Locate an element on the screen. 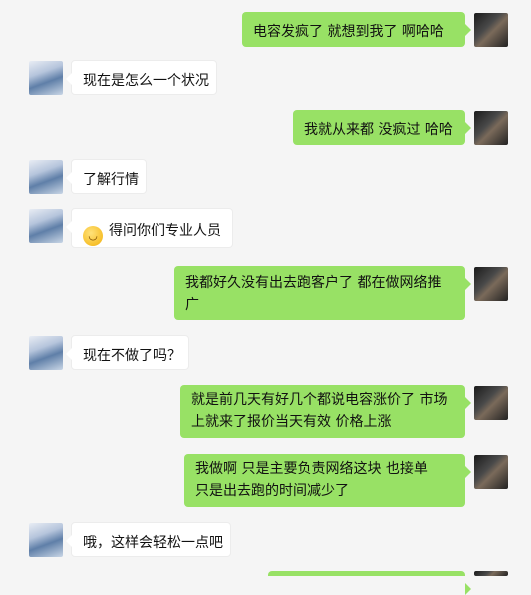 The height and width of the screenshot is (595, 531). message-bubble-outgoing: 我做啊 只是主要负责网络这块 也接单 只是出去跑的时间减少了 is located at coordinates (327, 480).